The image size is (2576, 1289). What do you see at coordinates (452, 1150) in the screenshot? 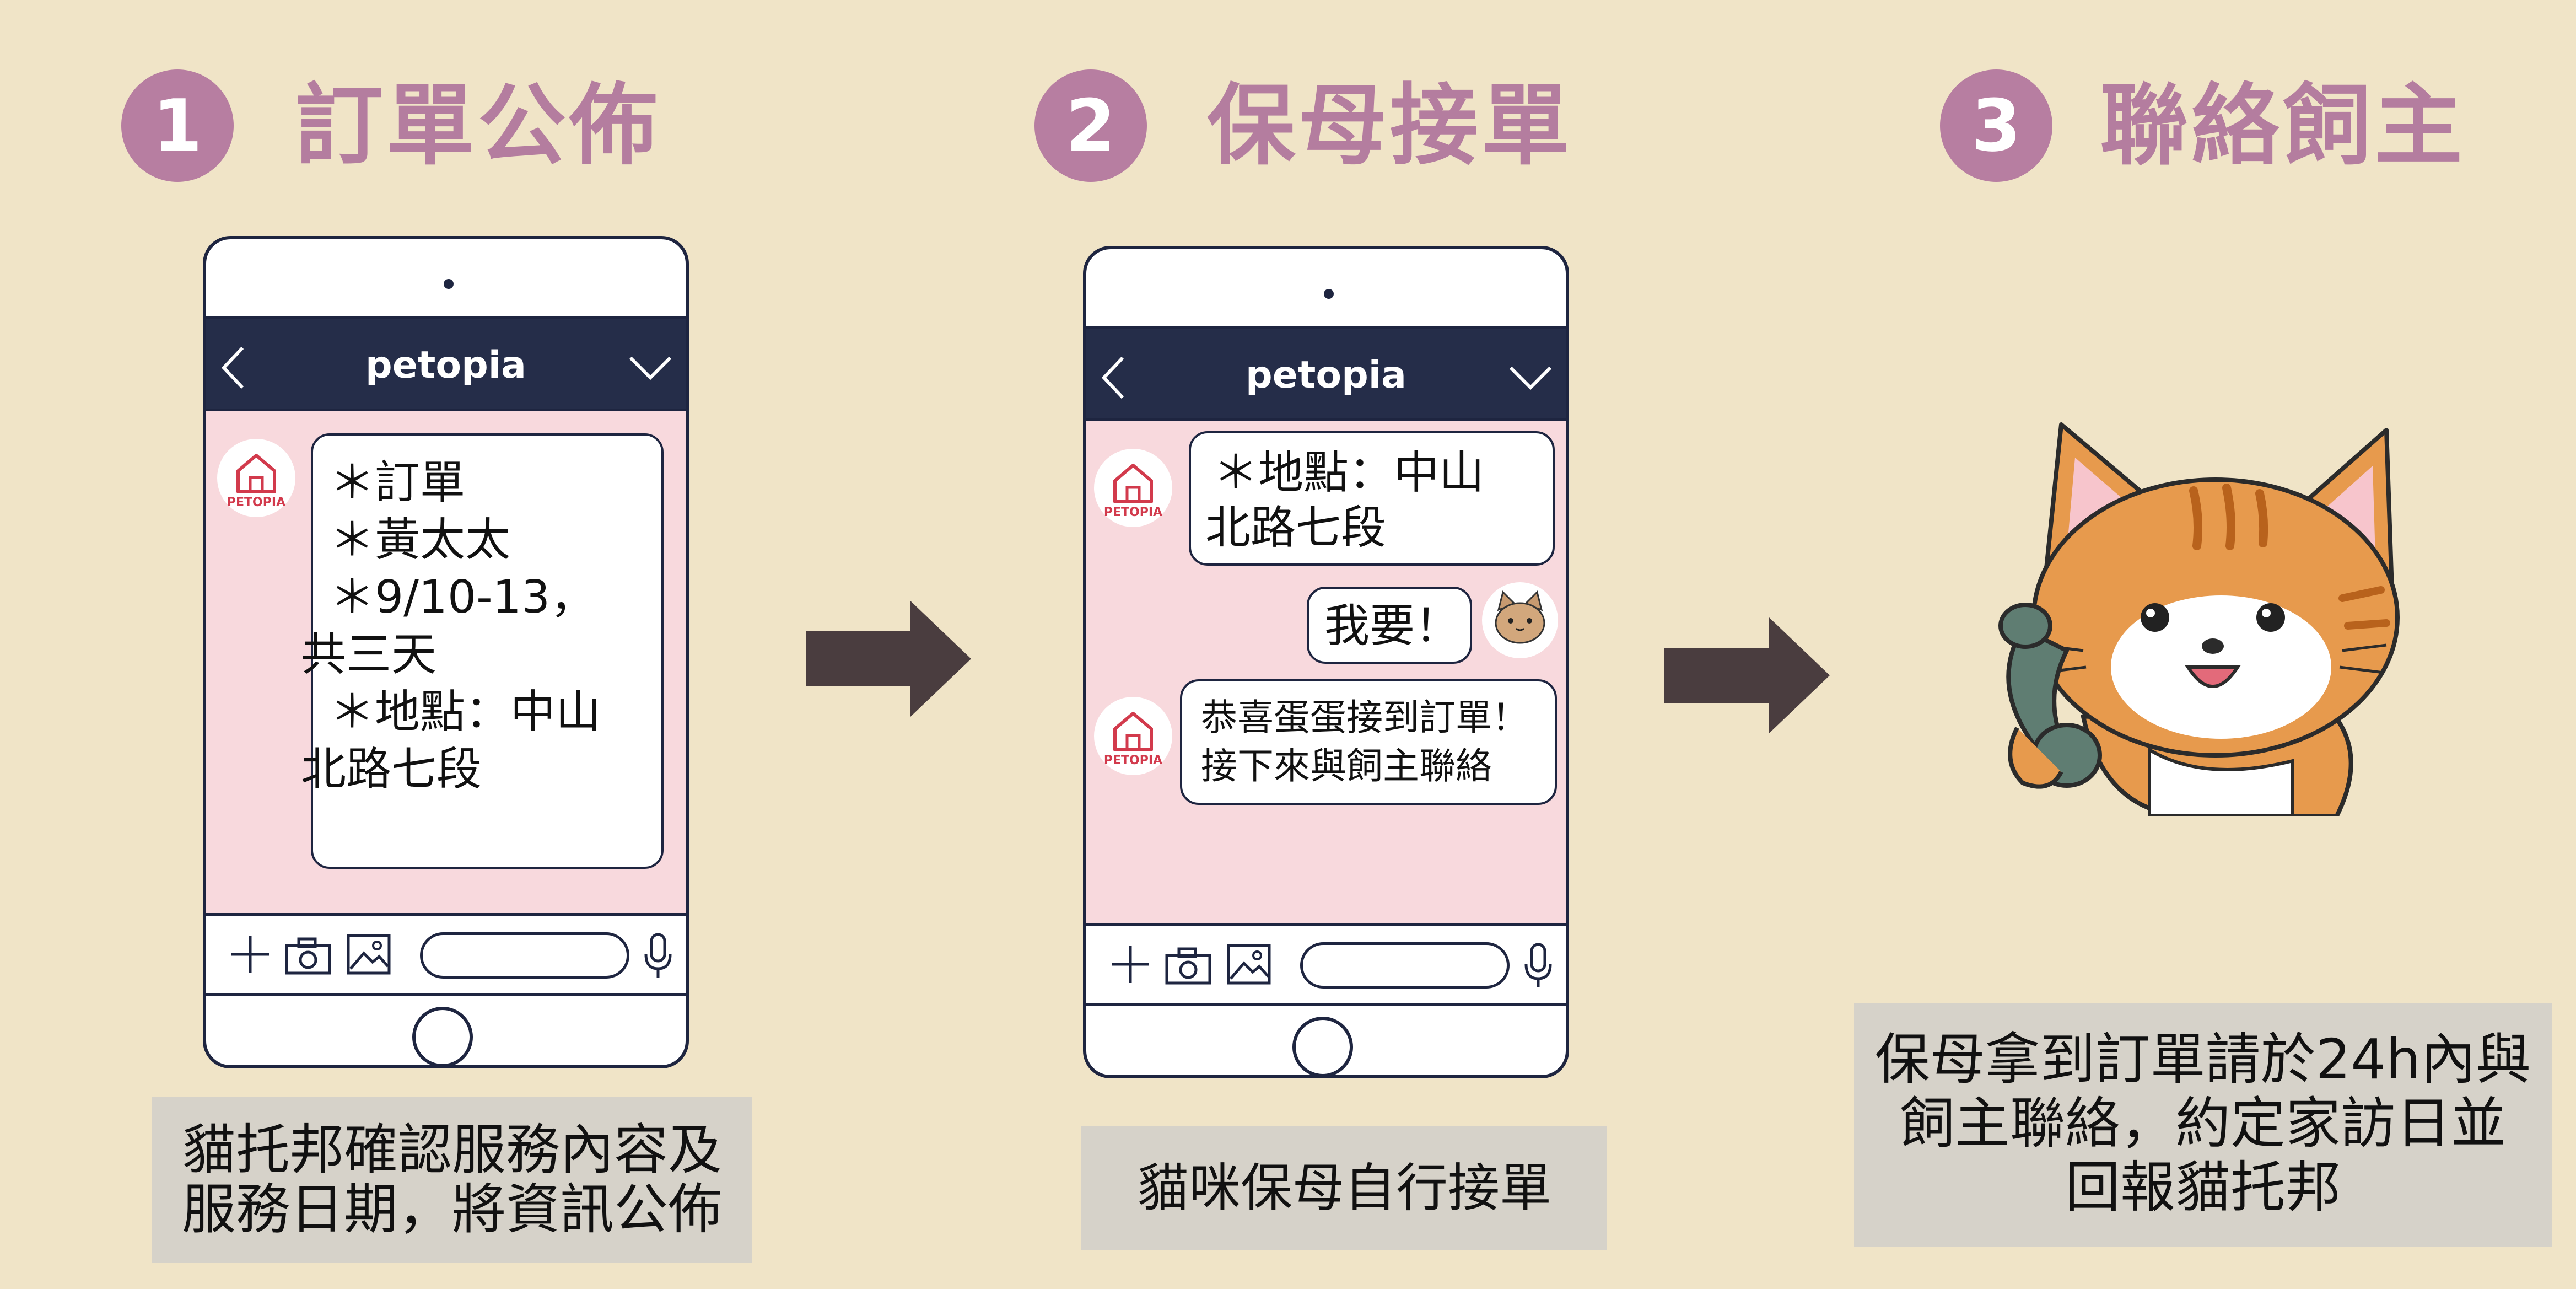
I see `caption-line: 貓托邦確認服務內容及` at bounding box center [452, 1150].